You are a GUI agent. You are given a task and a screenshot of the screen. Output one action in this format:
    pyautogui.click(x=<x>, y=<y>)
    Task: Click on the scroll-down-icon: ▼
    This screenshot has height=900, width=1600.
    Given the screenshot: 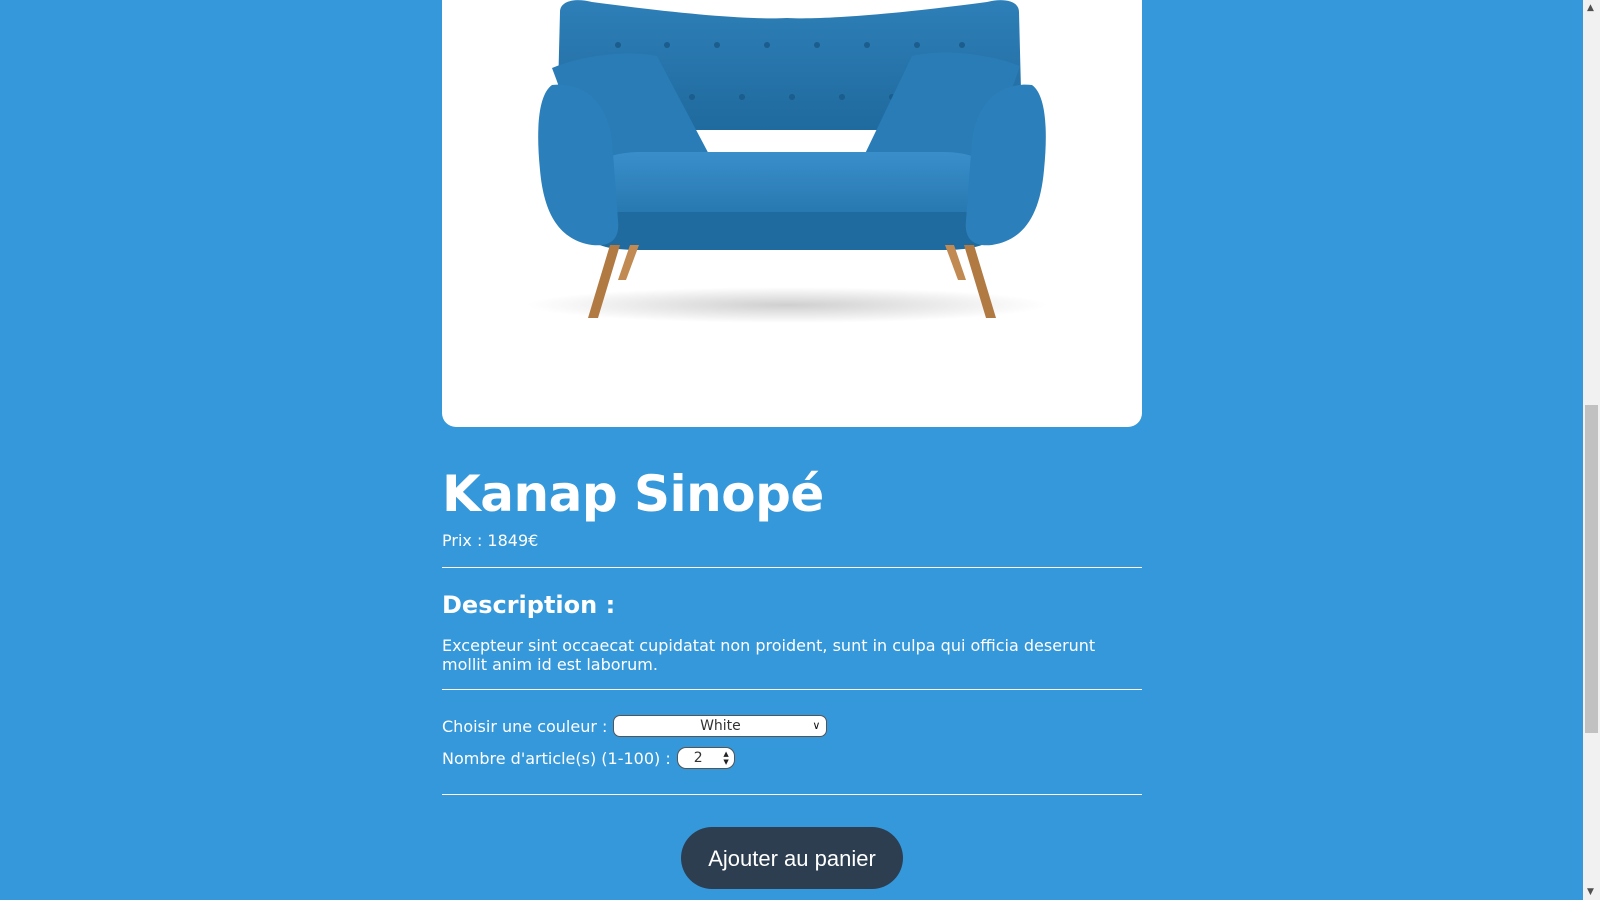 What is the action you would take?
    pyautogui.click(x=1590, y=892)
    